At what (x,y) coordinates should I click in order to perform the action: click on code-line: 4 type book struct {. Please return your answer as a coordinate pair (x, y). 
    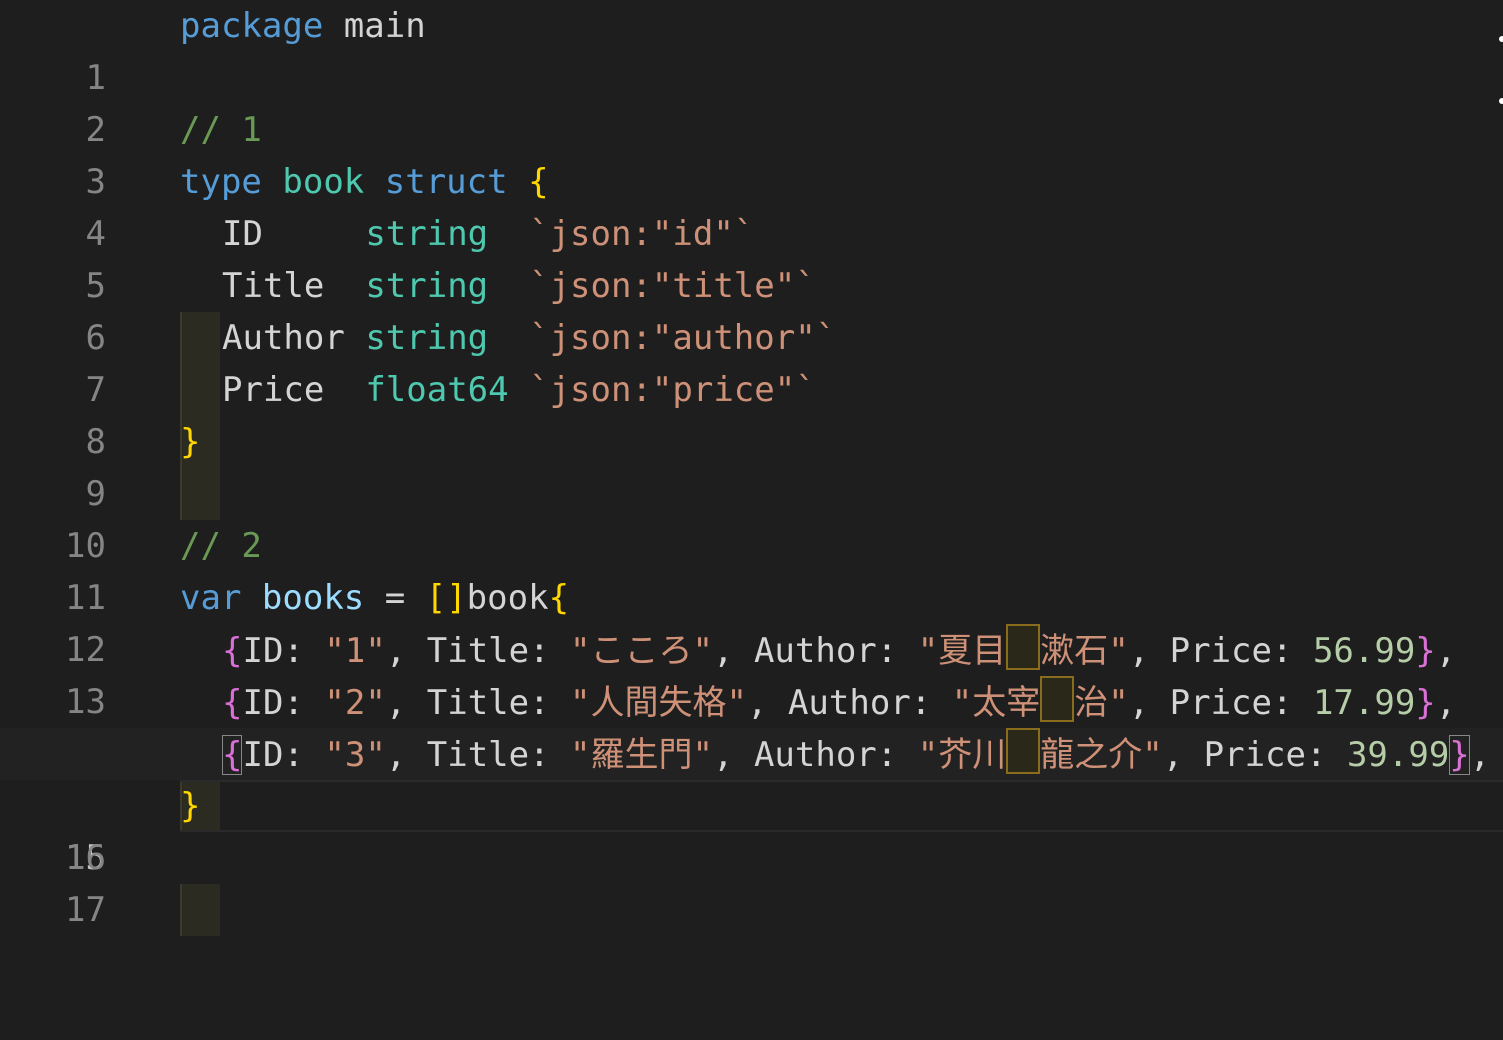
    Looking at the image, I should click on (751, 205).